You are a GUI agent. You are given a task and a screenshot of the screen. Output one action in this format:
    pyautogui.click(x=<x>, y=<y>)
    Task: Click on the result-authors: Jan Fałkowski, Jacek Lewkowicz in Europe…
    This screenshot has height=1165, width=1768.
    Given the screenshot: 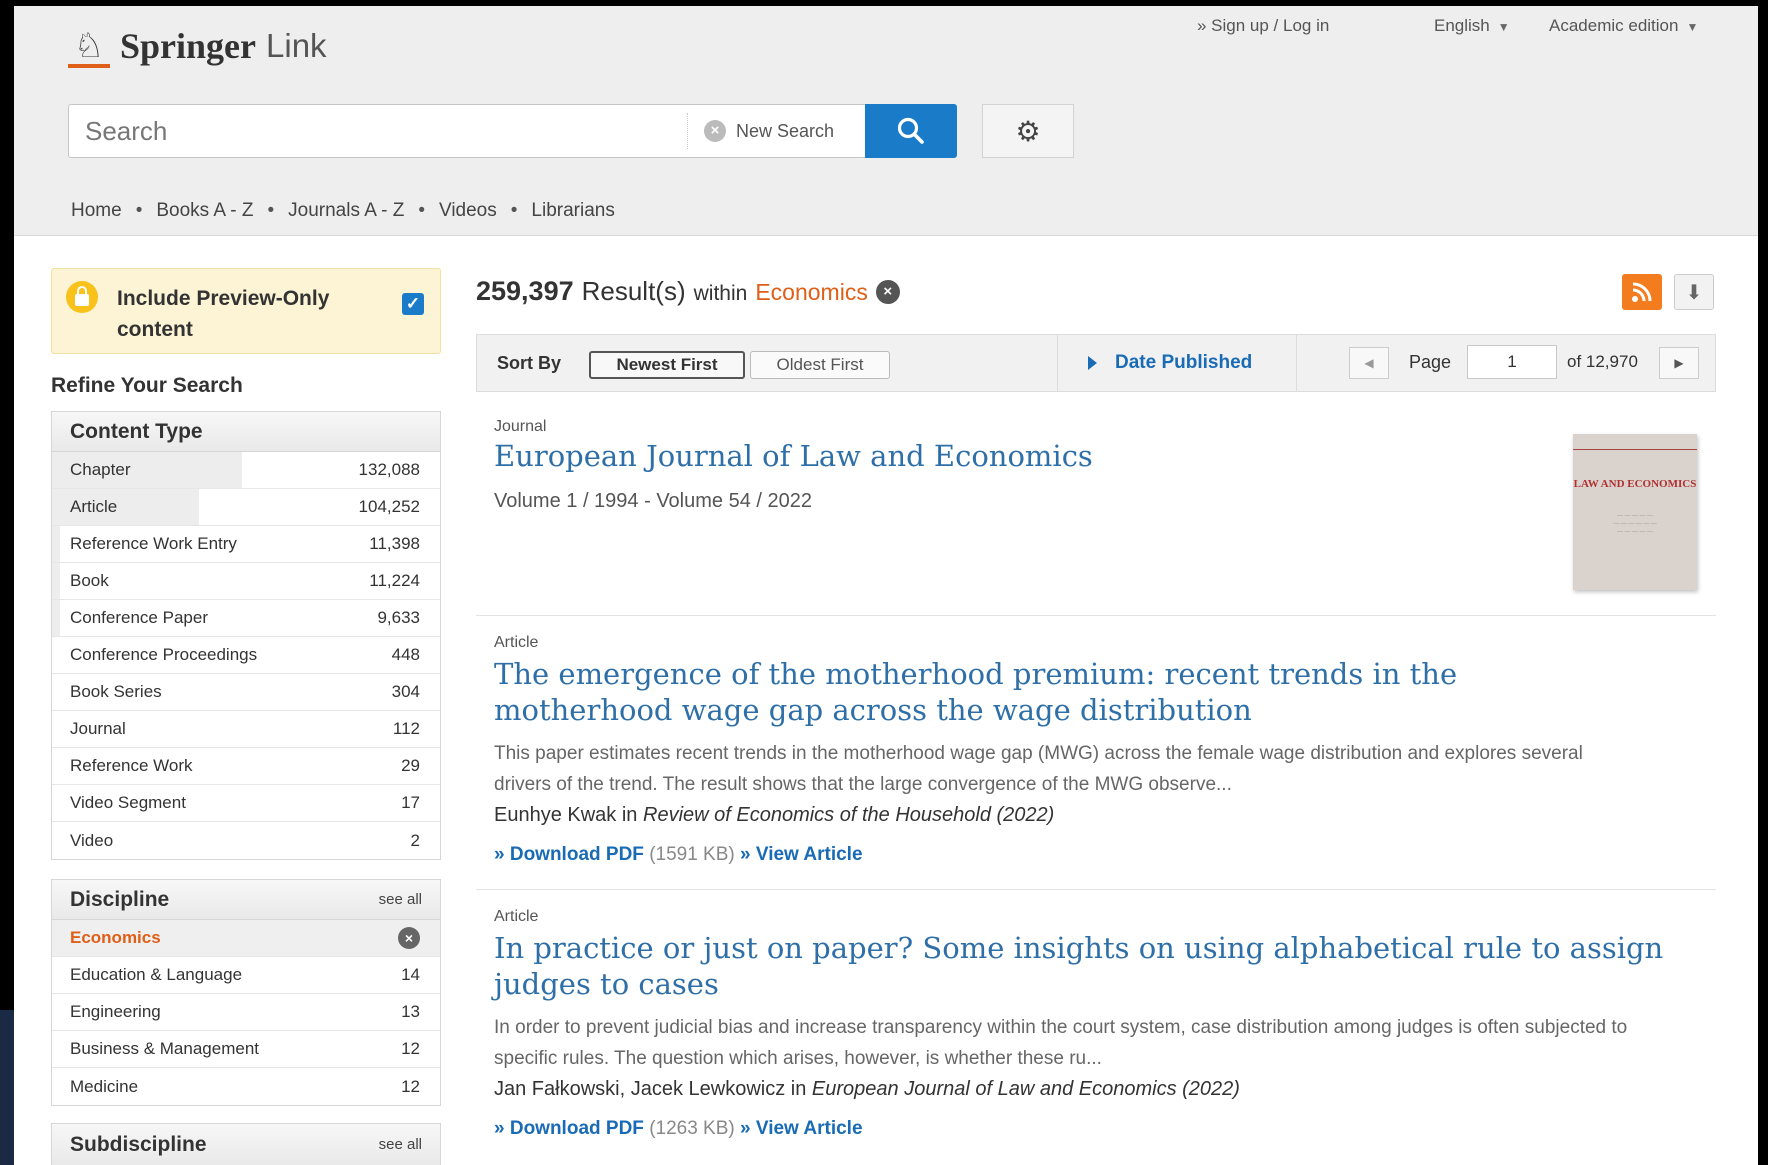 What is the action you would take?
    pyautogui.click(x=867, y=1089)
    